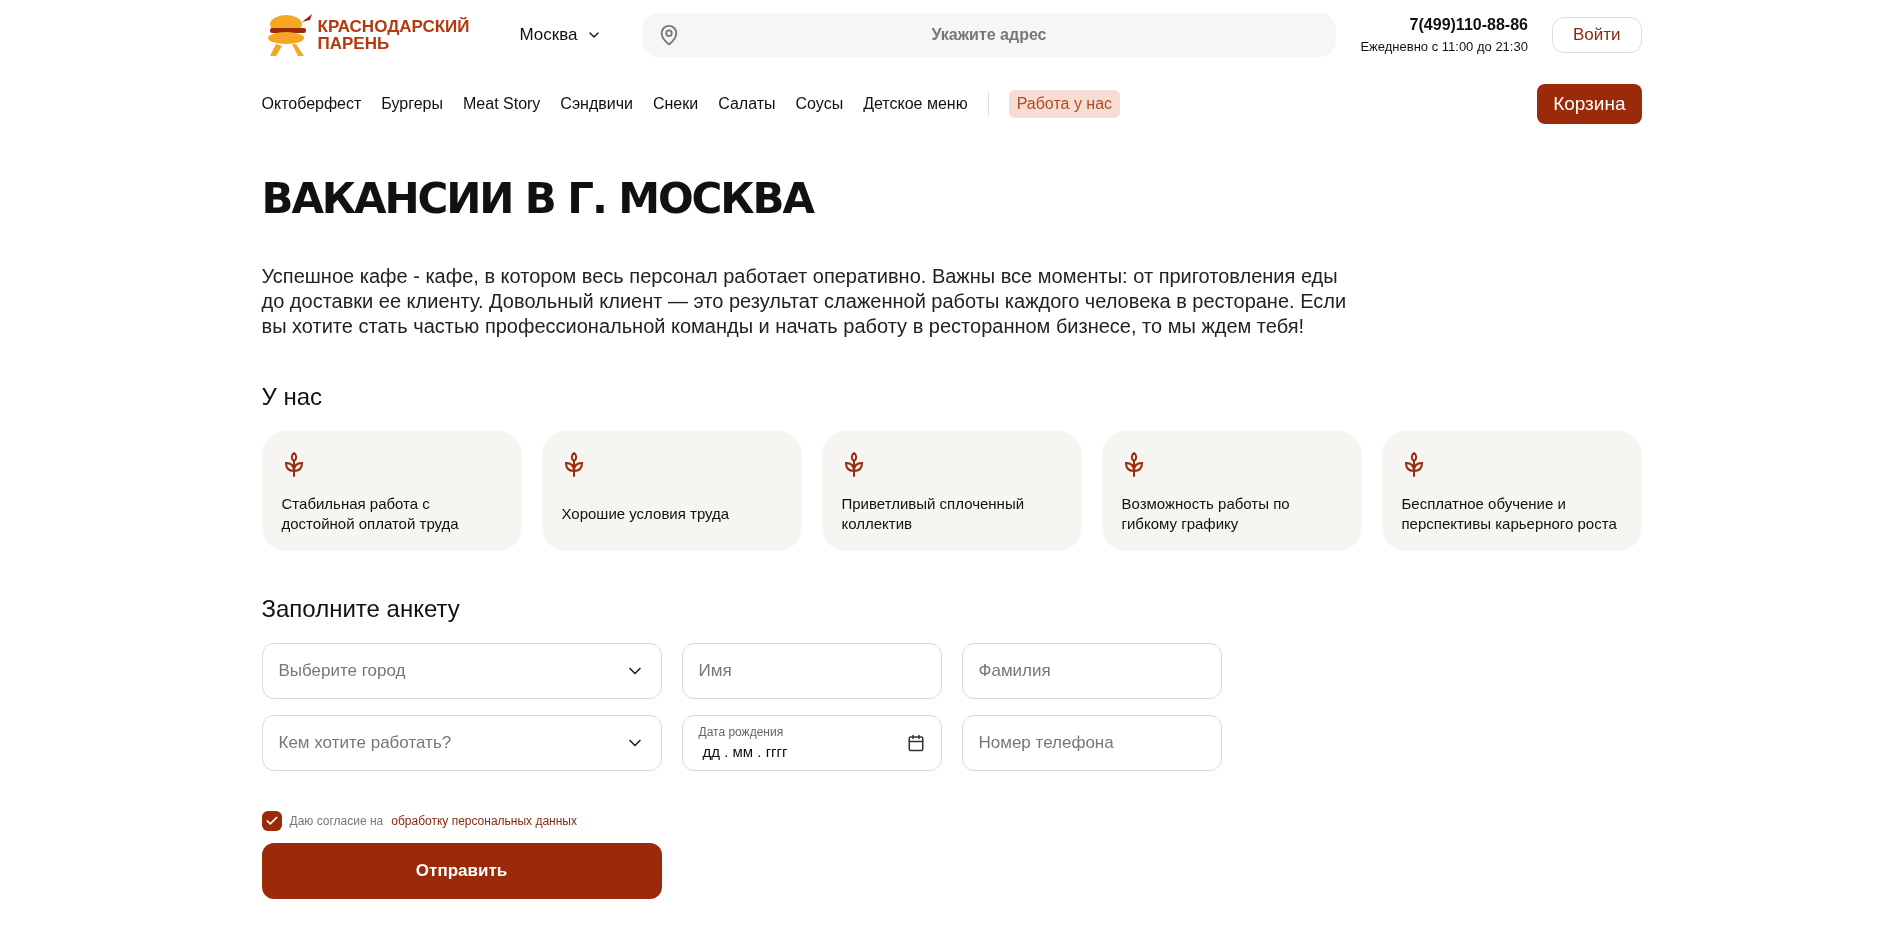 The width and height of the screenshot is (1903, 927). I want to click on nav-link: Детское меню, so click(915, 104).